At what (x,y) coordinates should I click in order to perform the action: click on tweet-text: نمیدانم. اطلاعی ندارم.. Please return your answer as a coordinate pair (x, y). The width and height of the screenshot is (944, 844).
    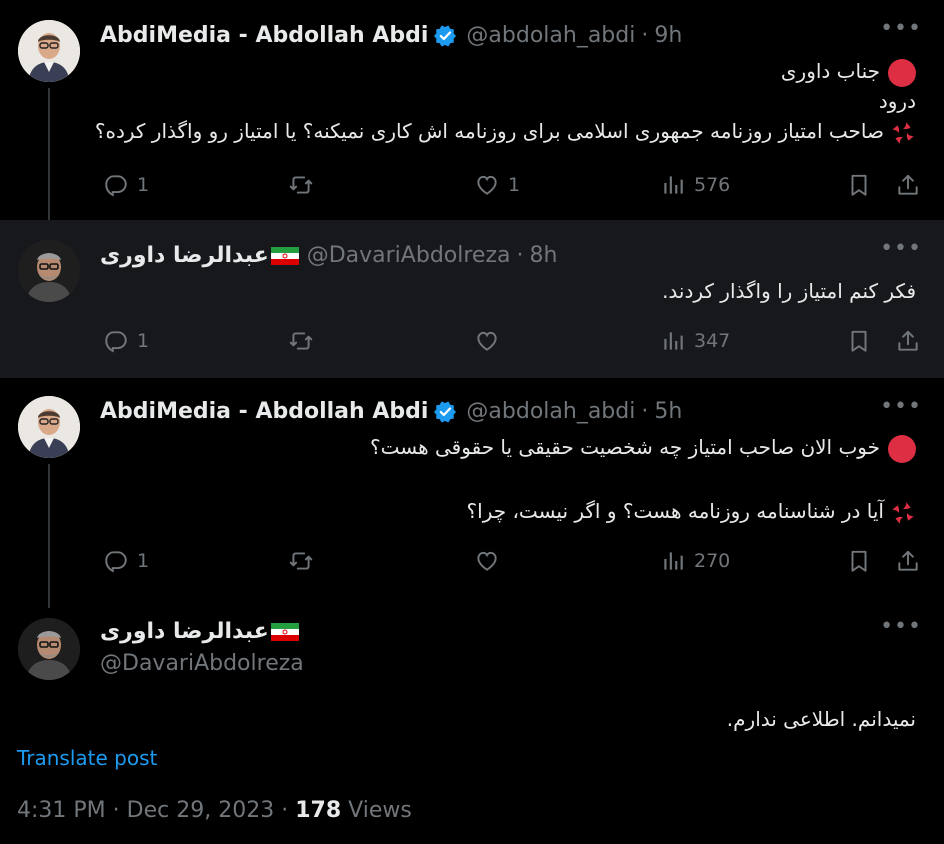
    Looking at the image, I should click on (821, 719).